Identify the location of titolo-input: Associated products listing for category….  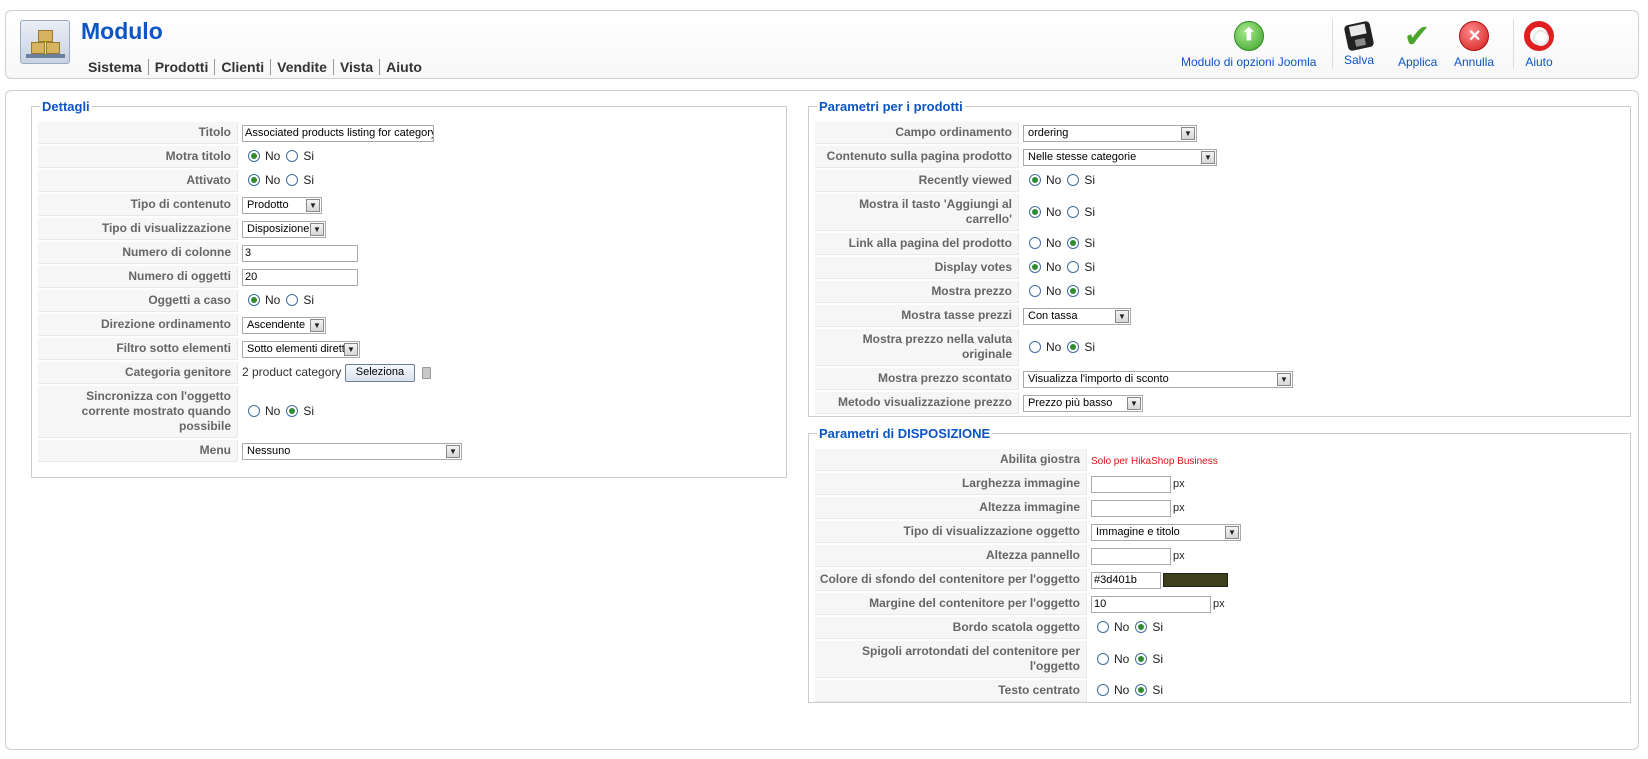
(338, 133).